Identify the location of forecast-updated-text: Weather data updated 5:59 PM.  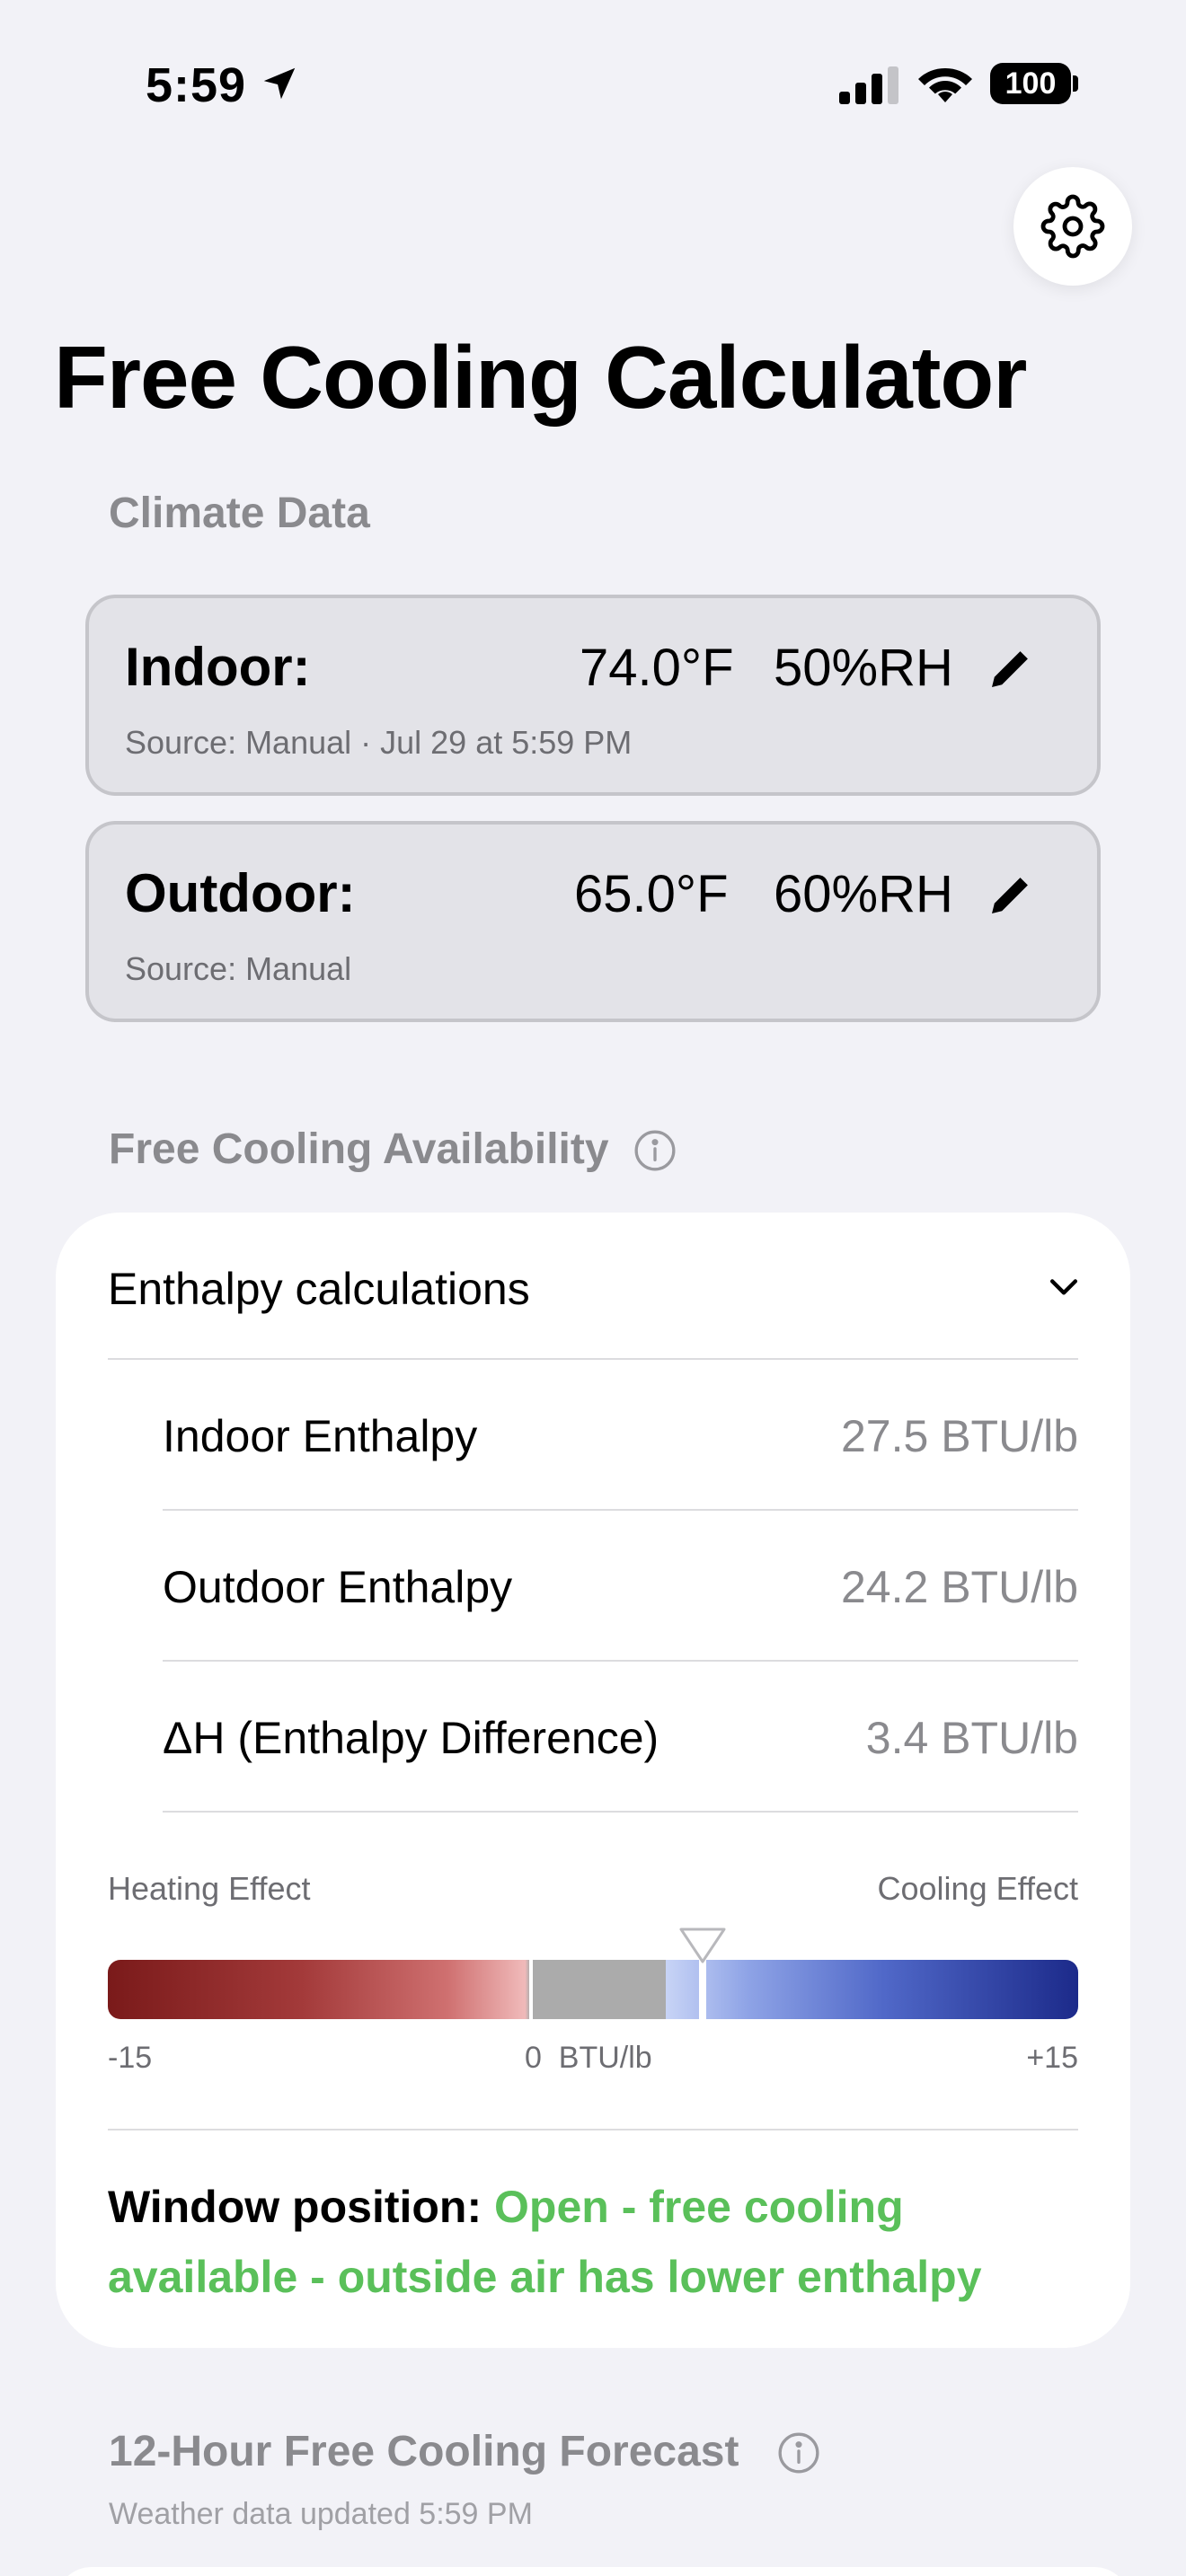
(321, 2514).